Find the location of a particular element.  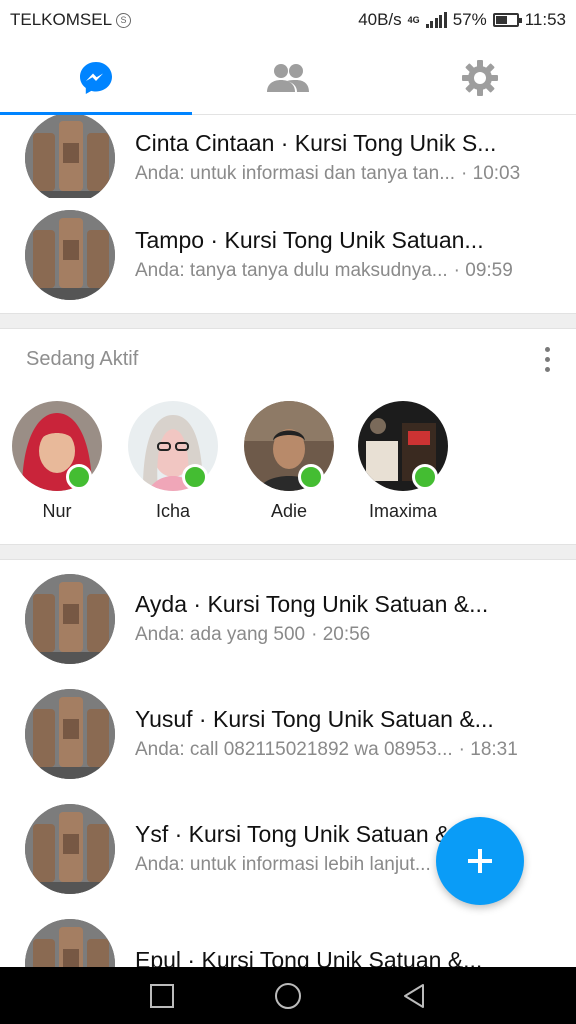

clock: 11:53 is located at coordinates (545, 19).